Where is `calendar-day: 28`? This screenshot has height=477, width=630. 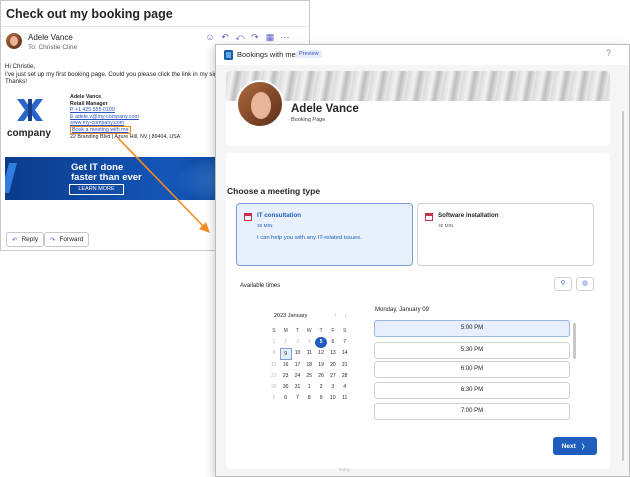
calendar-day: 28 is located at coordinates (345, 376).